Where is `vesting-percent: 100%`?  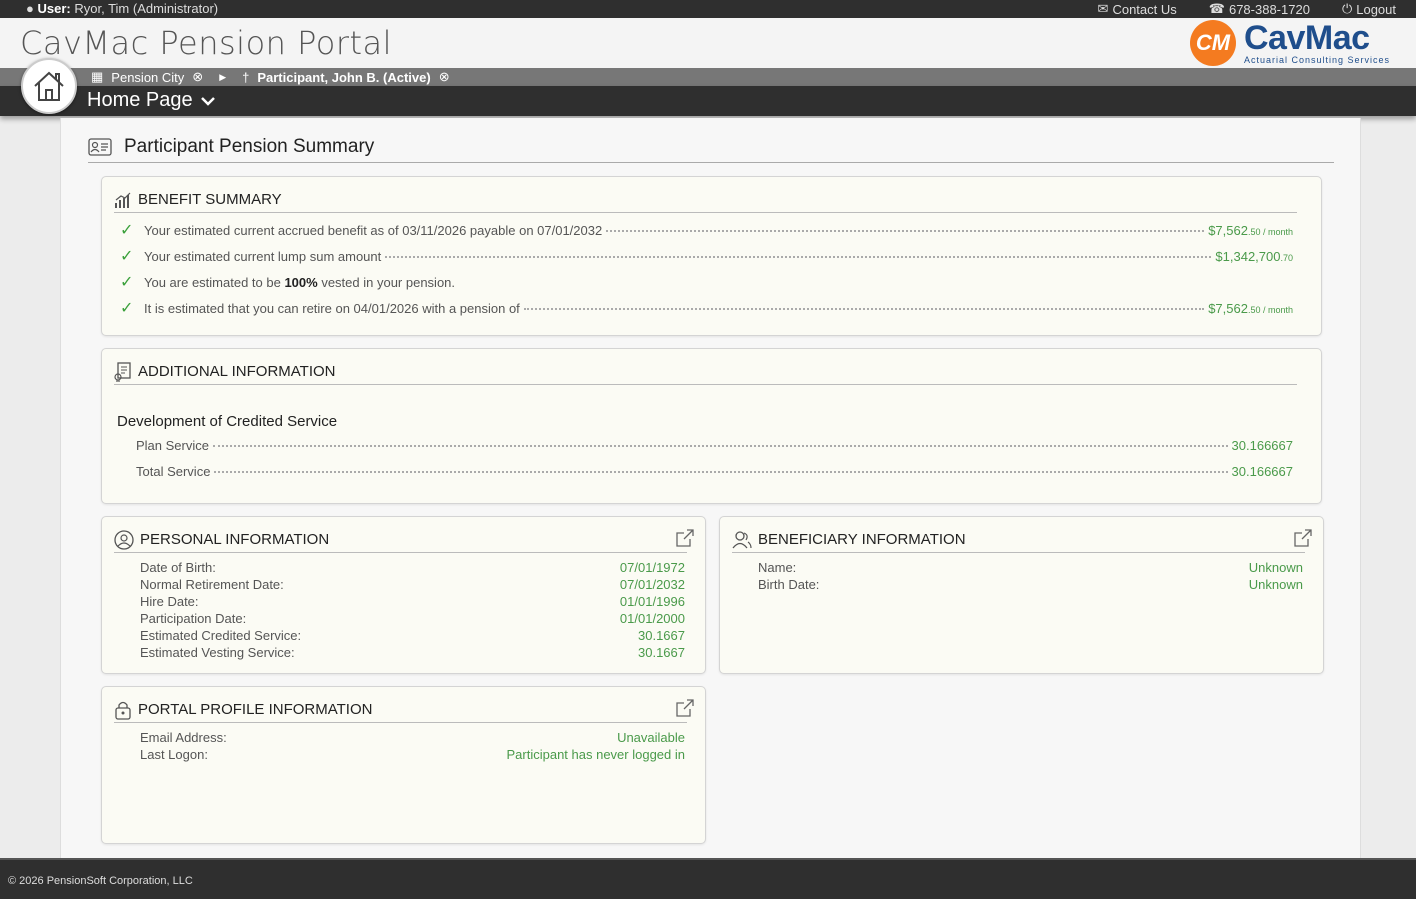
vesting-percent: 100% is located at coordinates (301, 282).